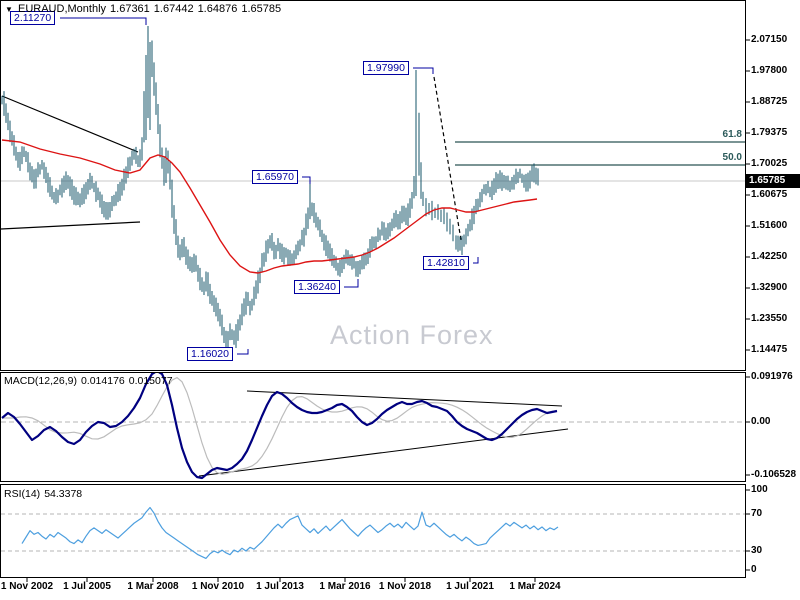  What do you see at coordinates (345, 586) in the screenshot?
I see `time-axis-label: 1 Mar 2016` at bounding box center [345, 586].